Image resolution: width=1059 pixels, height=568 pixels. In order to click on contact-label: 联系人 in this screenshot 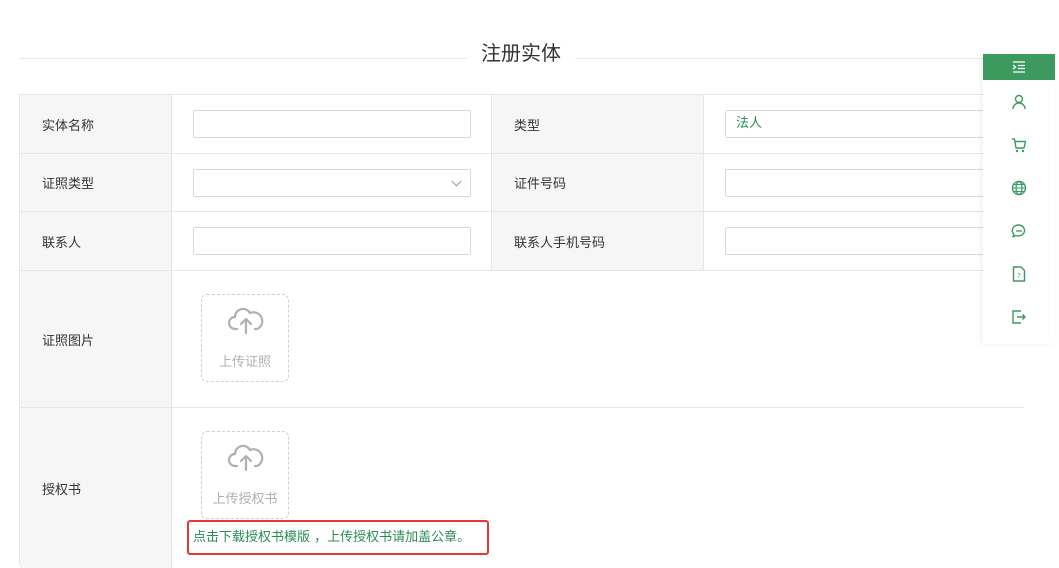, I will do `click(96, 241)`.